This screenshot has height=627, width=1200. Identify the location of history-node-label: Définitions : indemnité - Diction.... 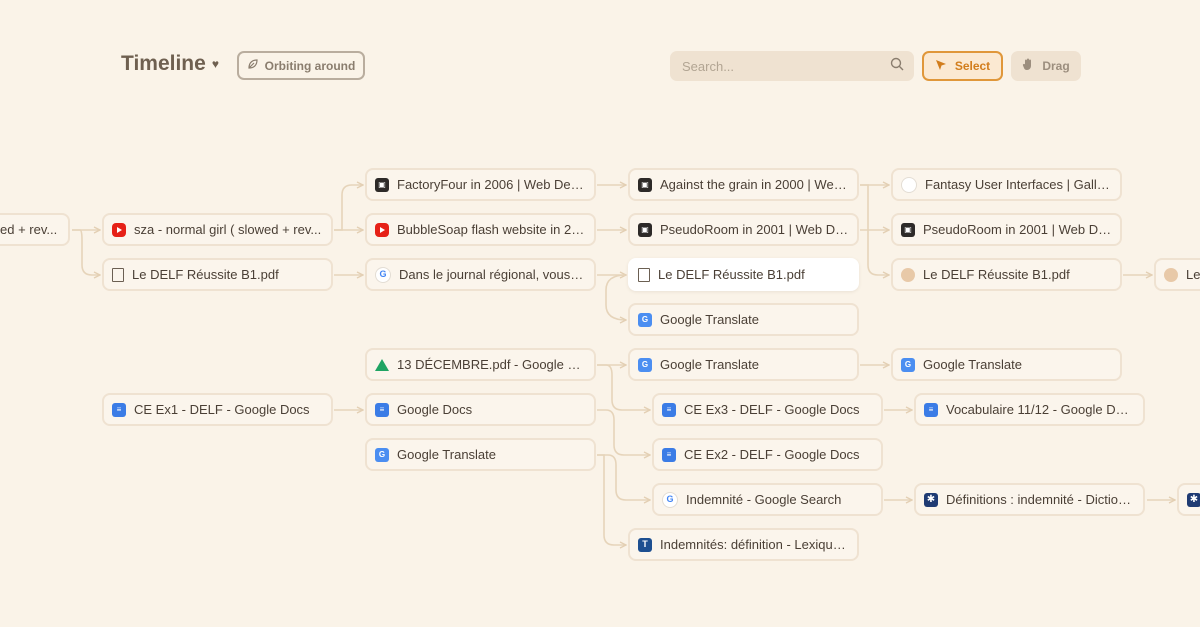
(1040, 499).